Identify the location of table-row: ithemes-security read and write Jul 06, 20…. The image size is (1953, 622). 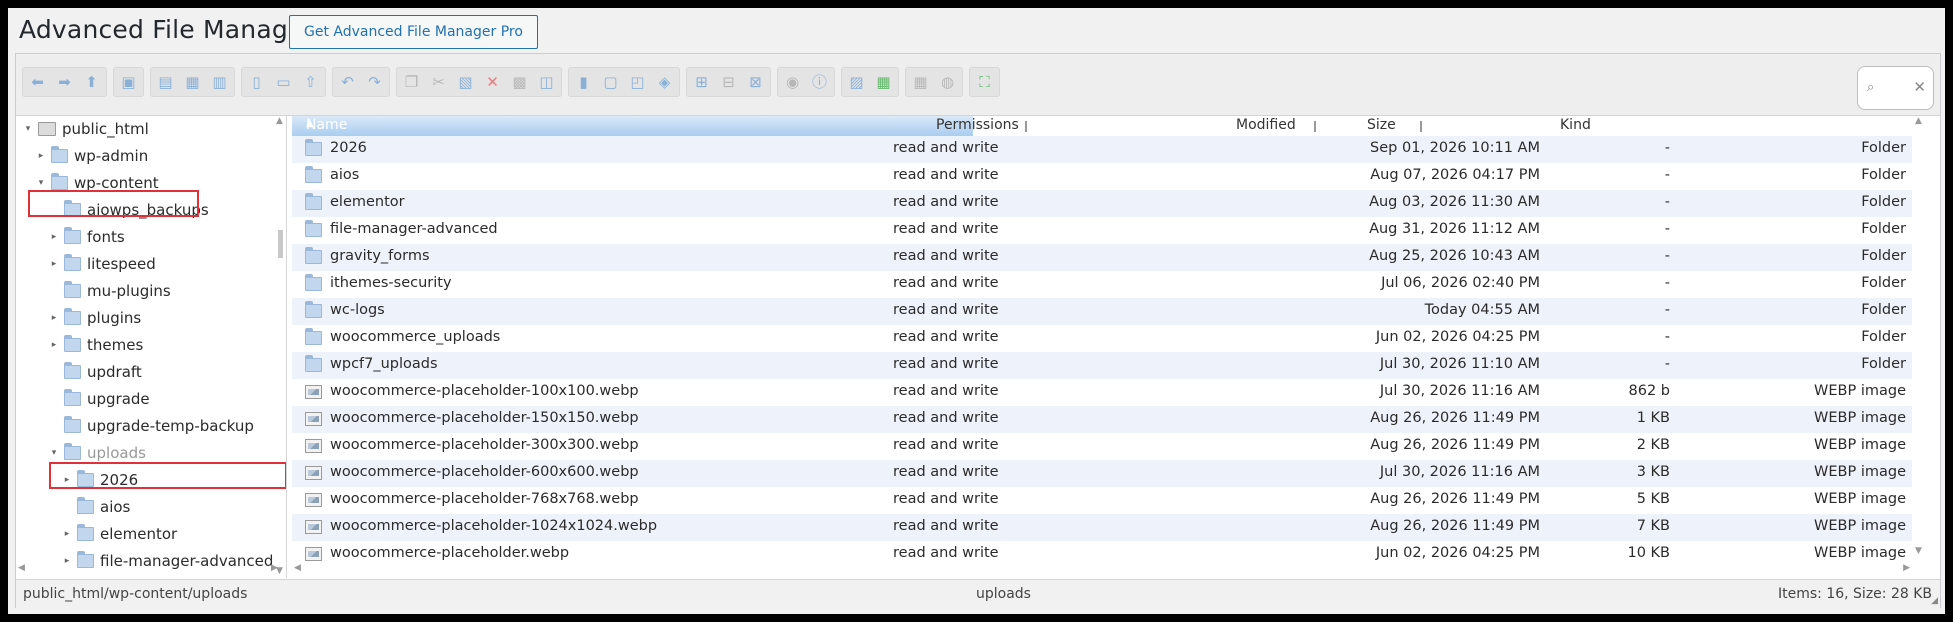
(1102, 284).